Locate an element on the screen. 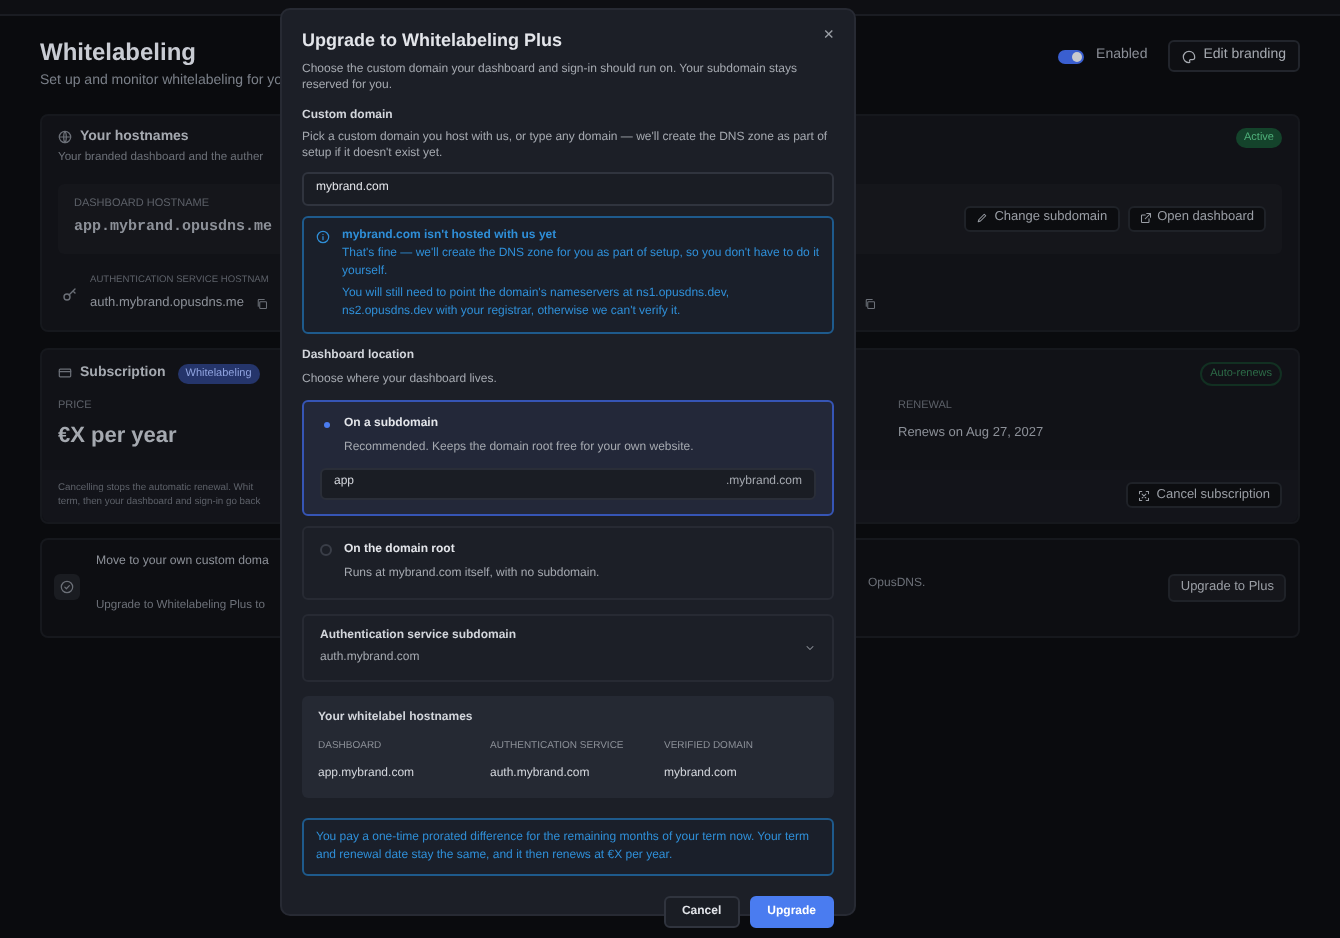 This screenshot has height=938, width=1340. enabled-toggle is located at coordinates (1071, 56).